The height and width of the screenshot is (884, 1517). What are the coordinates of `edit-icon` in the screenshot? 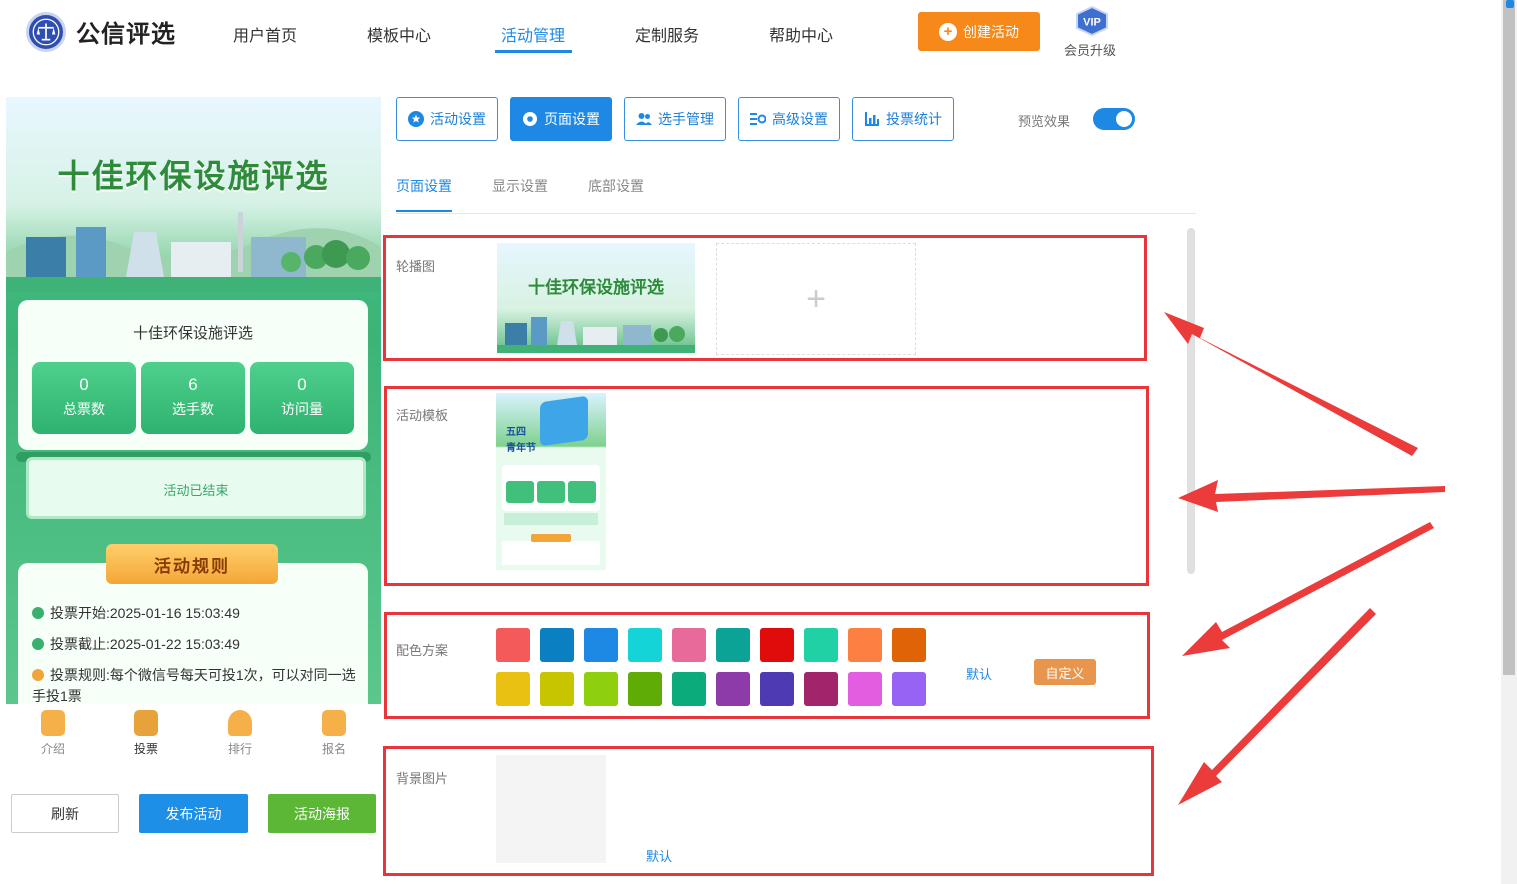 It's located at (334, 723).